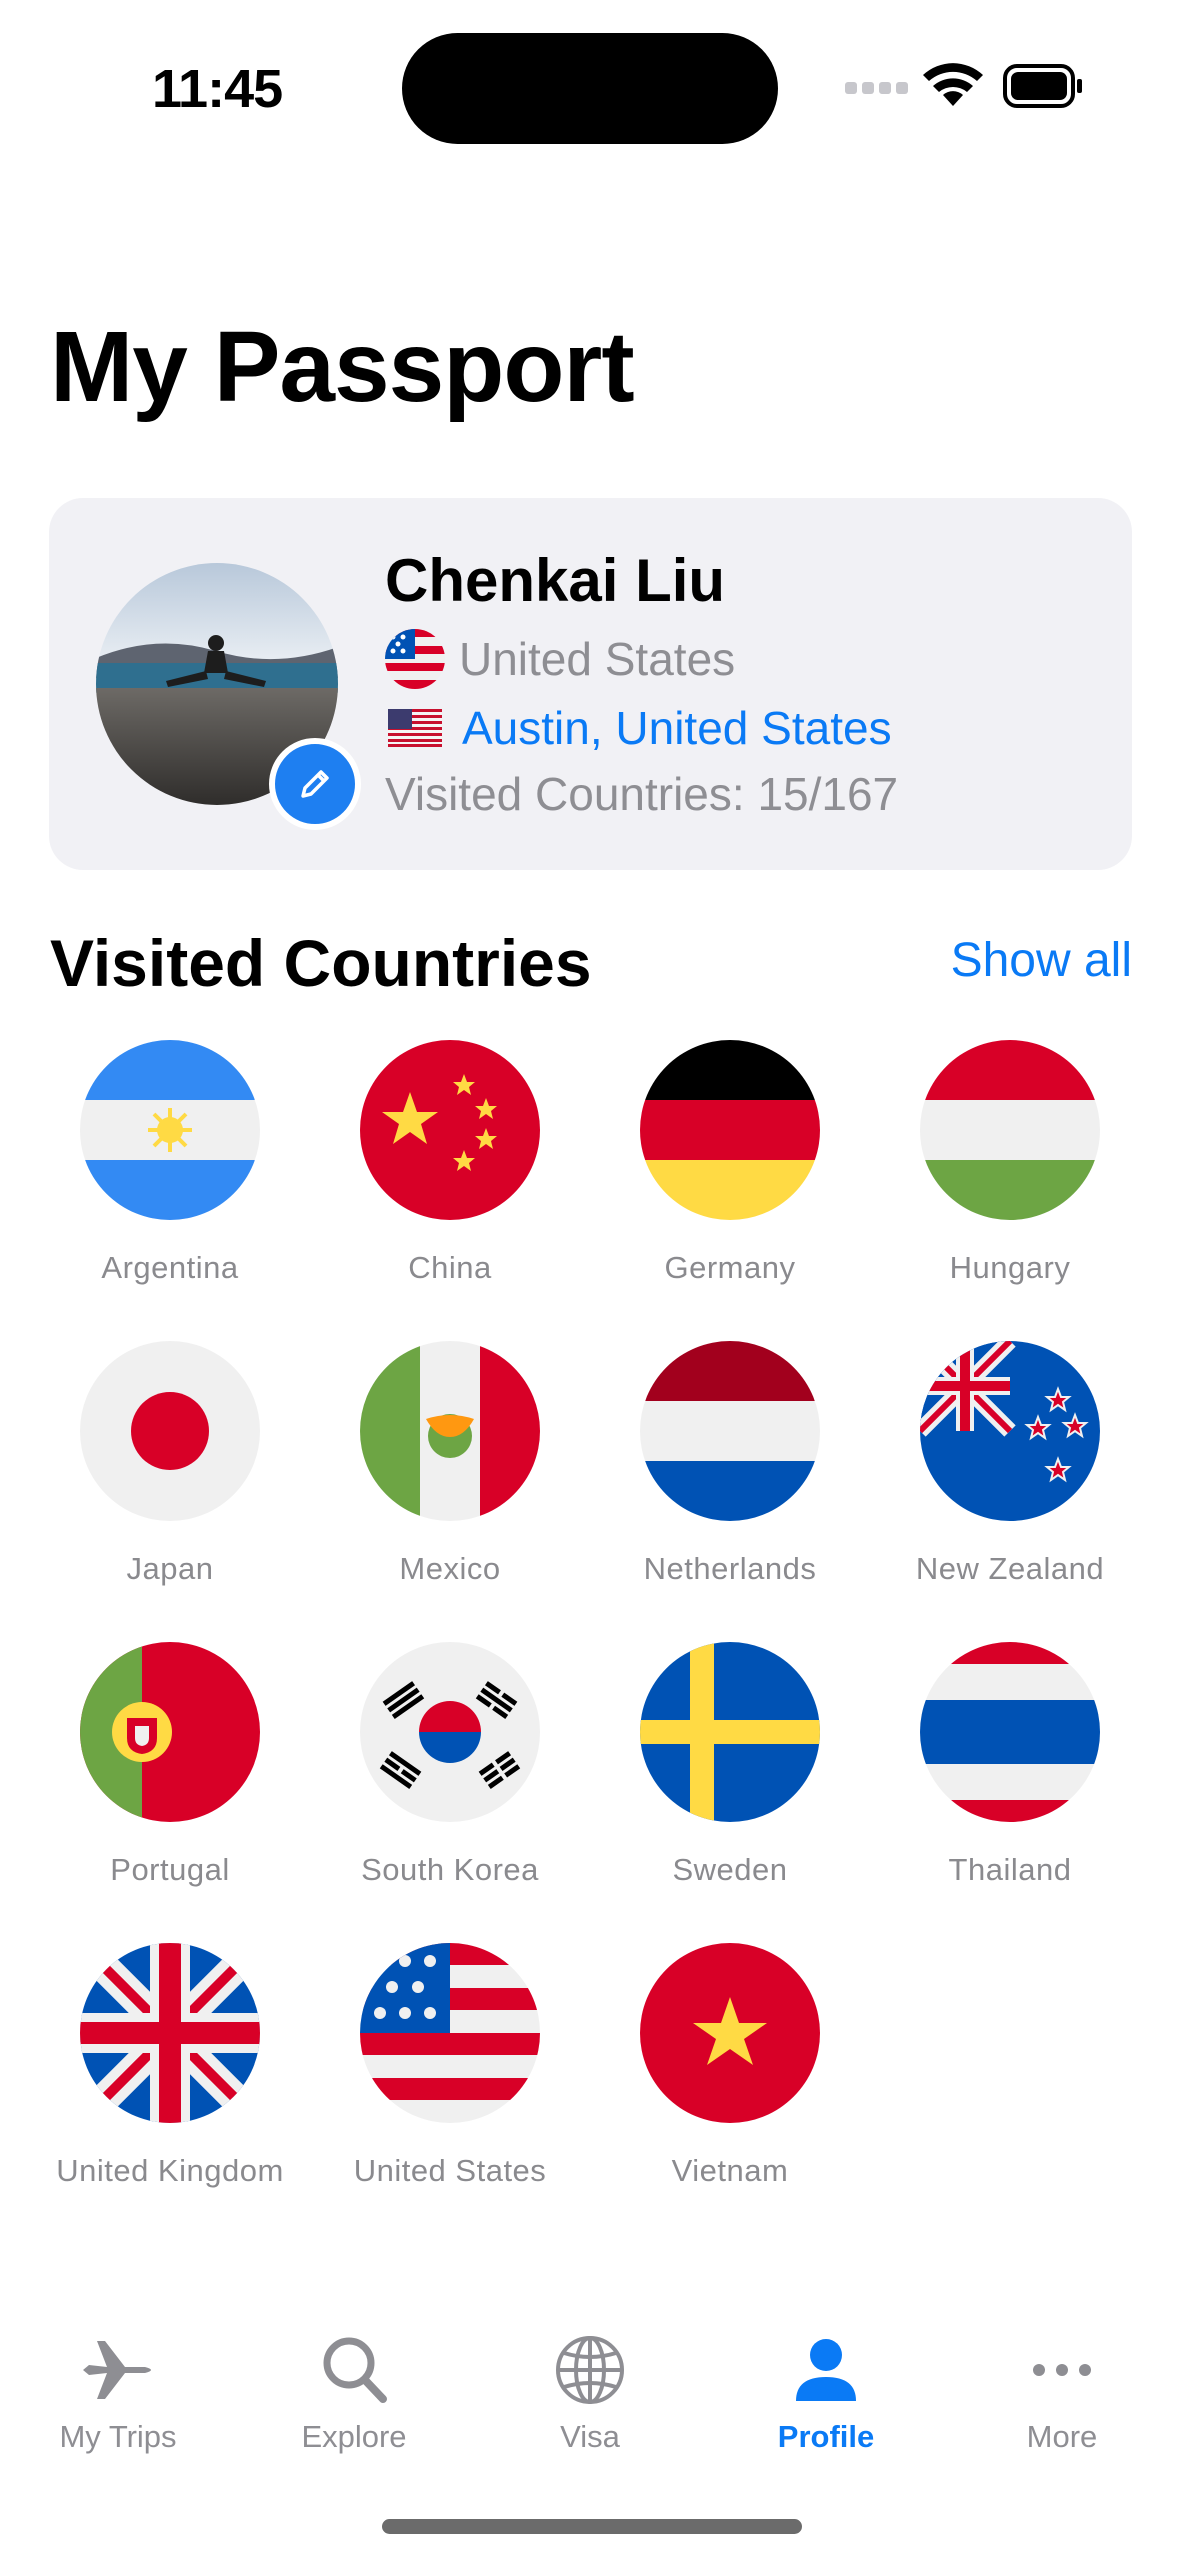 Image resolution: width=1179 pixels, height=2556 pixels. What do you see at coordinates (1061, 2385) in the screenshot?
I see `tab-more: More` at bounding box center [1061, 2385].